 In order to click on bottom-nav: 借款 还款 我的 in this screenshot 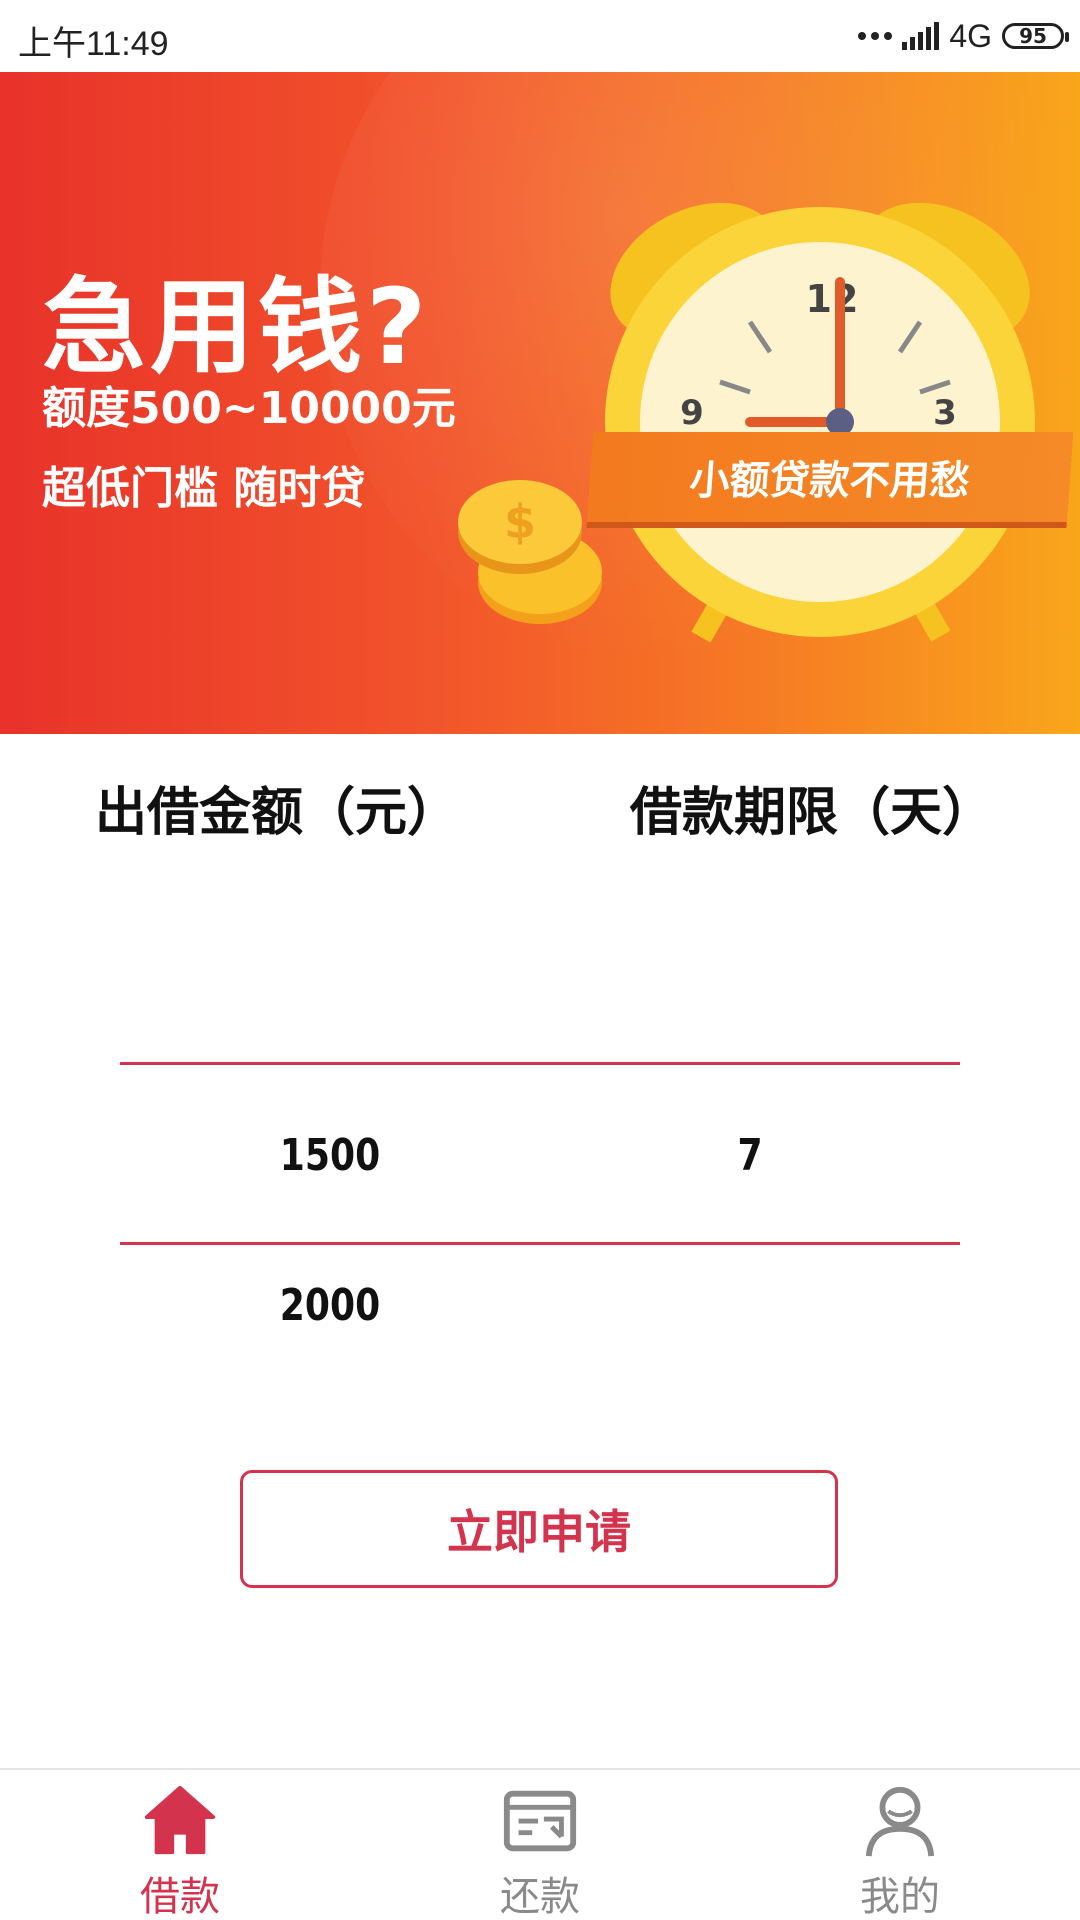, I will do `click(540, 1844)`.